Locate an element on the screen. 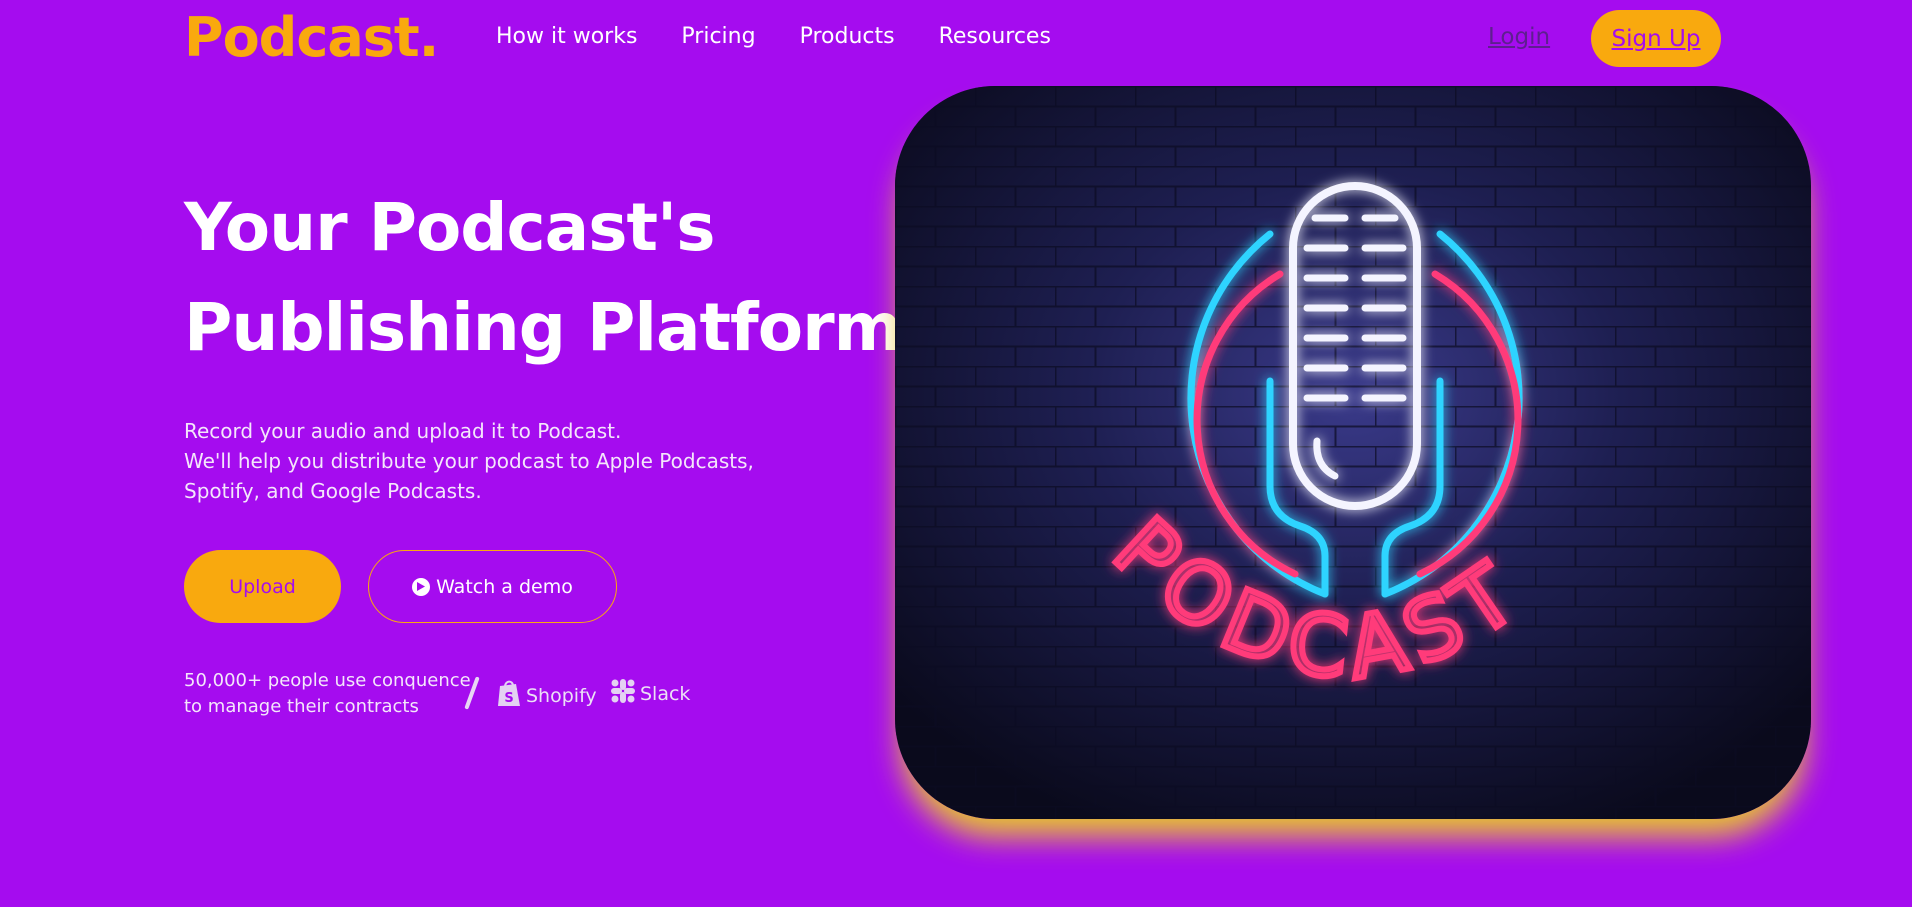 The width and height of the screenshot is (1912, 907). svg-text: S is located at coordinates (508, 698).